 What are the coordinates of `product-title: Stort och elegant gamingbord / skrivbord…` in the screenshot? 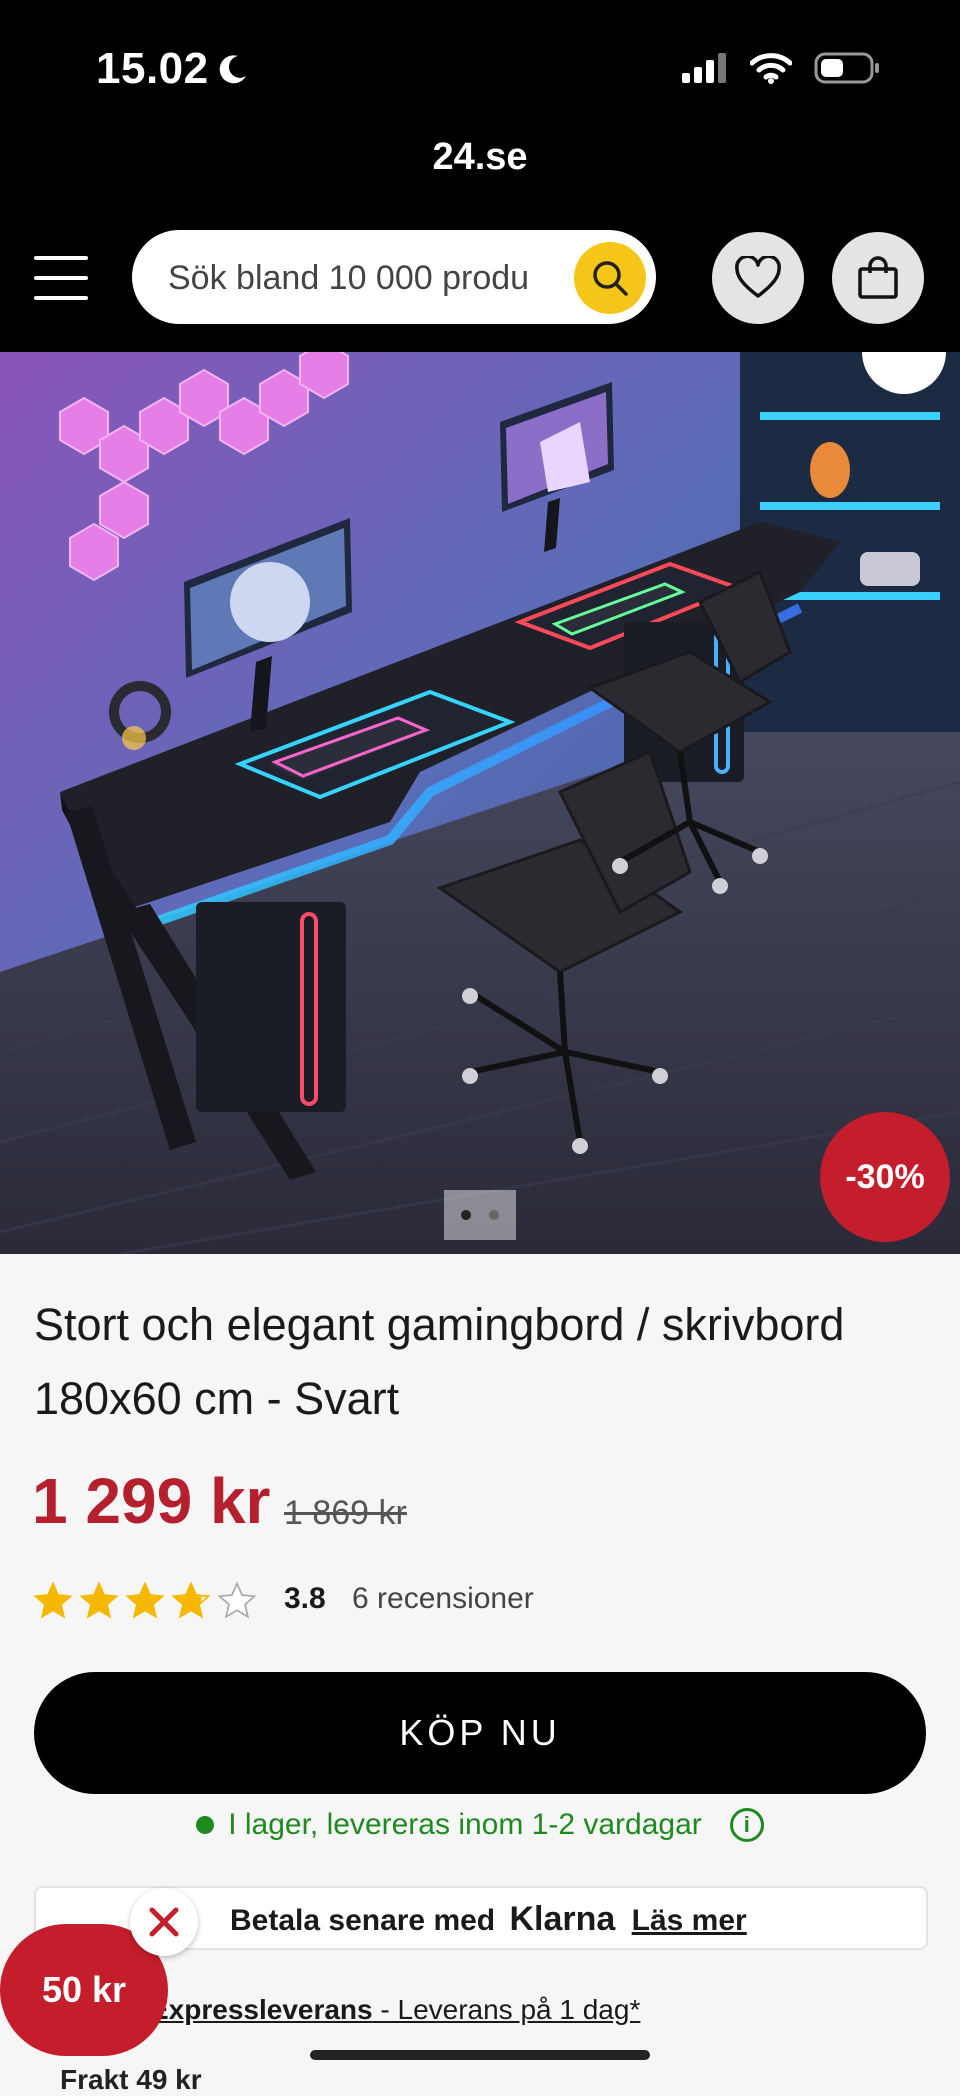 It's located at (439, 1361).